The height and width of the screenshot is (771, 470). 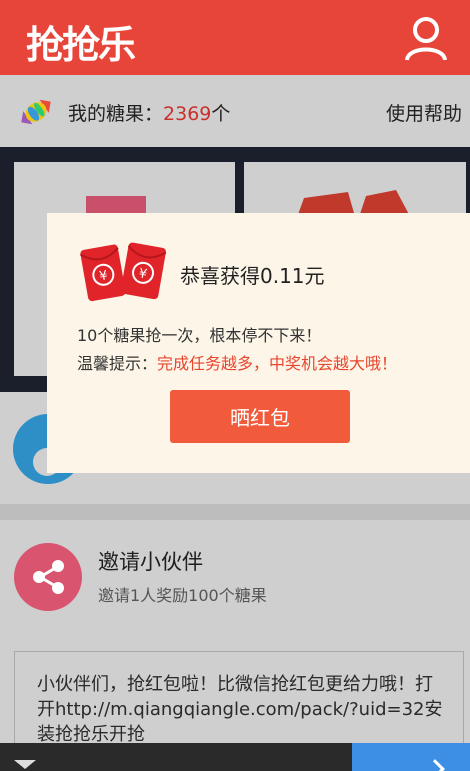 I want to click on invite-subtitle: 邀请1人奖励100个糖果, so click(x=182, y=595).